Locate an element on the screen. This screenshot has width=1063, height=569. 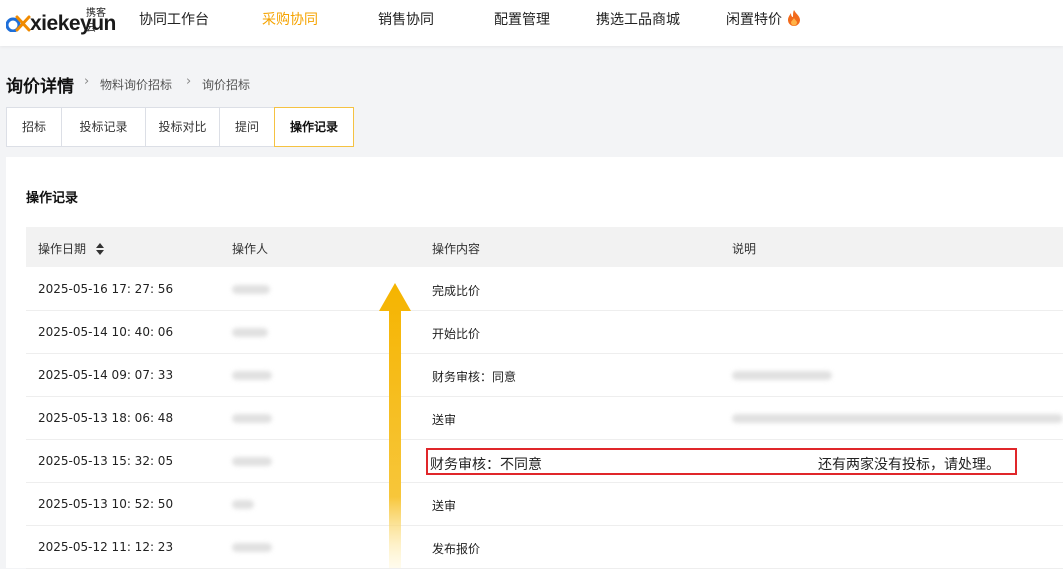
table-row: 2025-05-12 11: 12: 23 发布报价 is located at coordinates (544, 547).